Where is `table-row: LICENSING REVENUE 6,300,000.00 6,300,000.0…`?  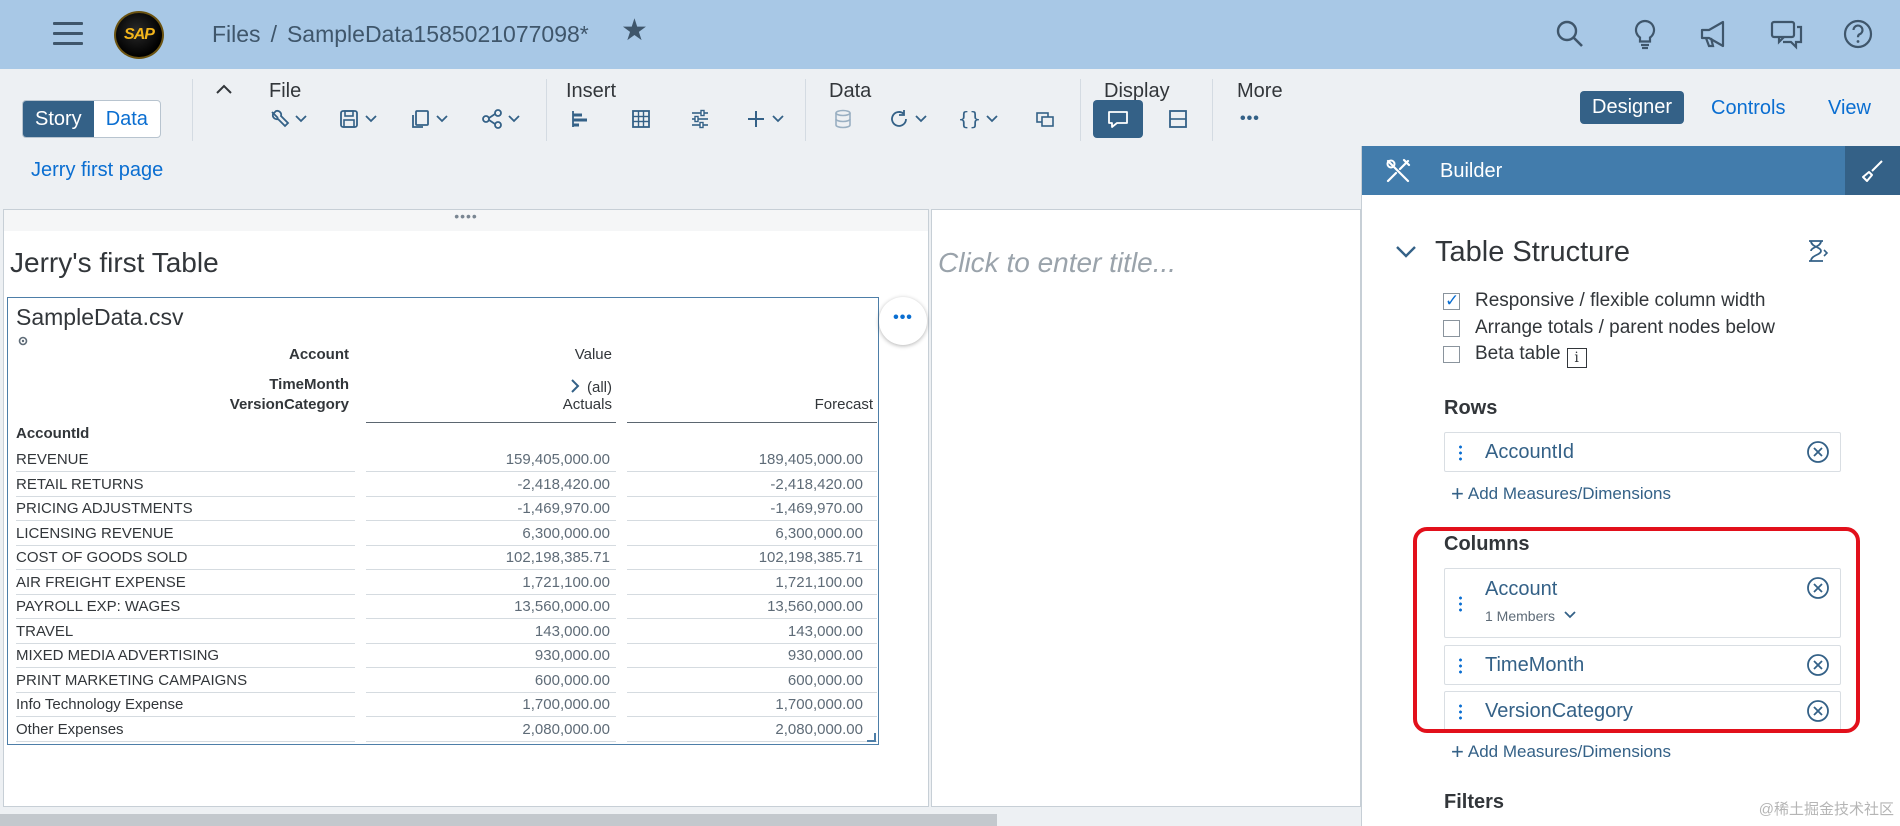
table-row: LICENSING REVENUE 6,300,000.00 6,300,000.0… is located at coordinates (446, 534).